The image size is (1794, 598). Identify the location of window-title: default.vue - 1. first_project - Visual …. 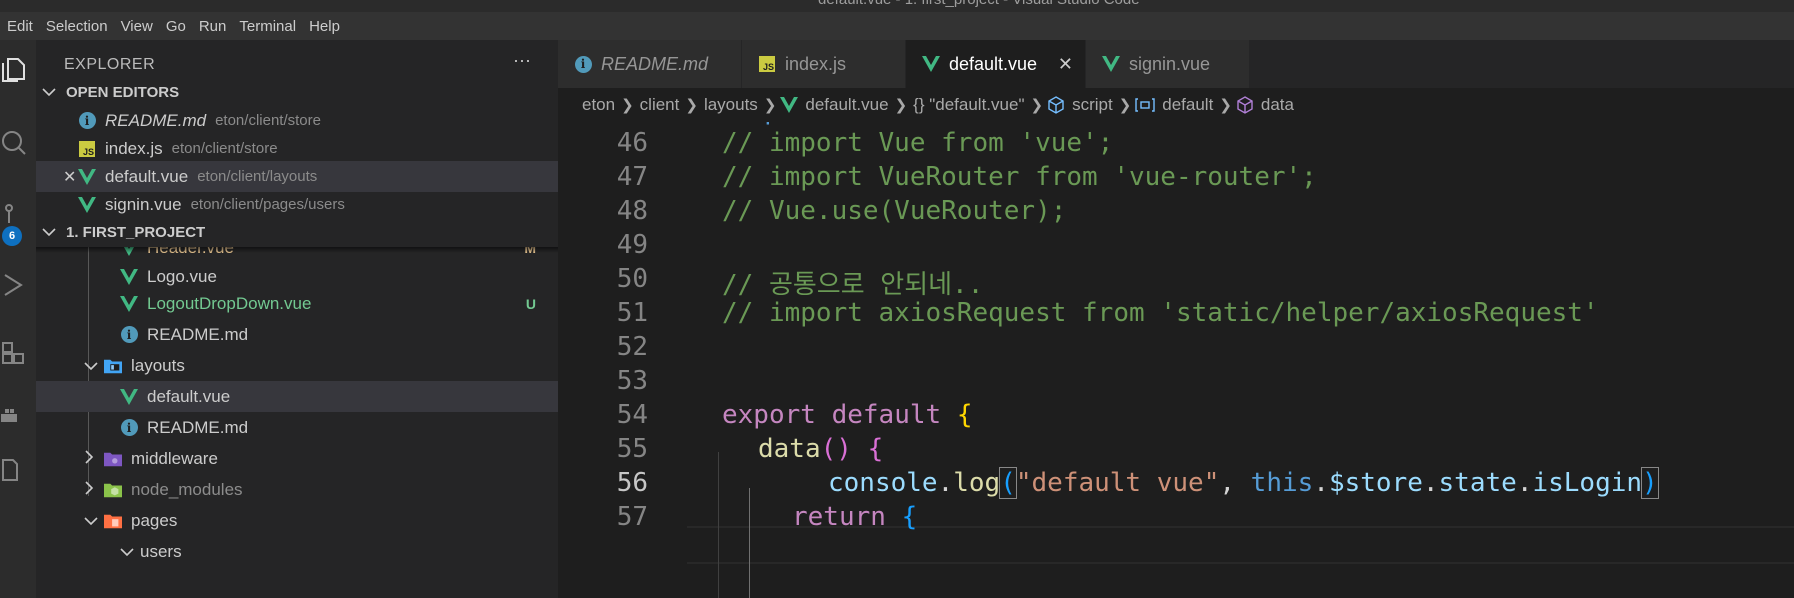
(979, 4).